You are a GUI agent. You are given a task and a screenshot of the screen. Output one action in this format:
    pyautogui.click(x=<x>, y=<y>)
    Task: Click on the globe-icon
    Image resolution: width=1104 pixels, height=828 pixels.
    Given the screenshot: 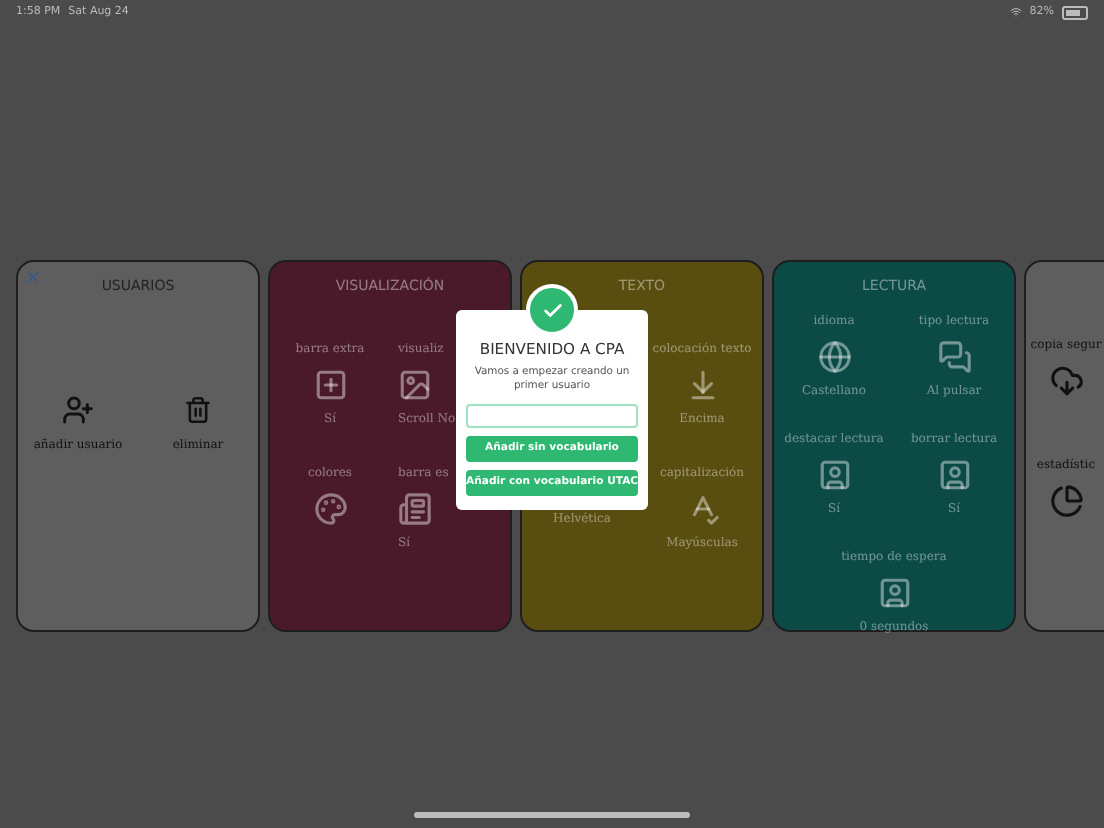 What is the action you would take?
    pyautogui.click(x=834, y=356)
    